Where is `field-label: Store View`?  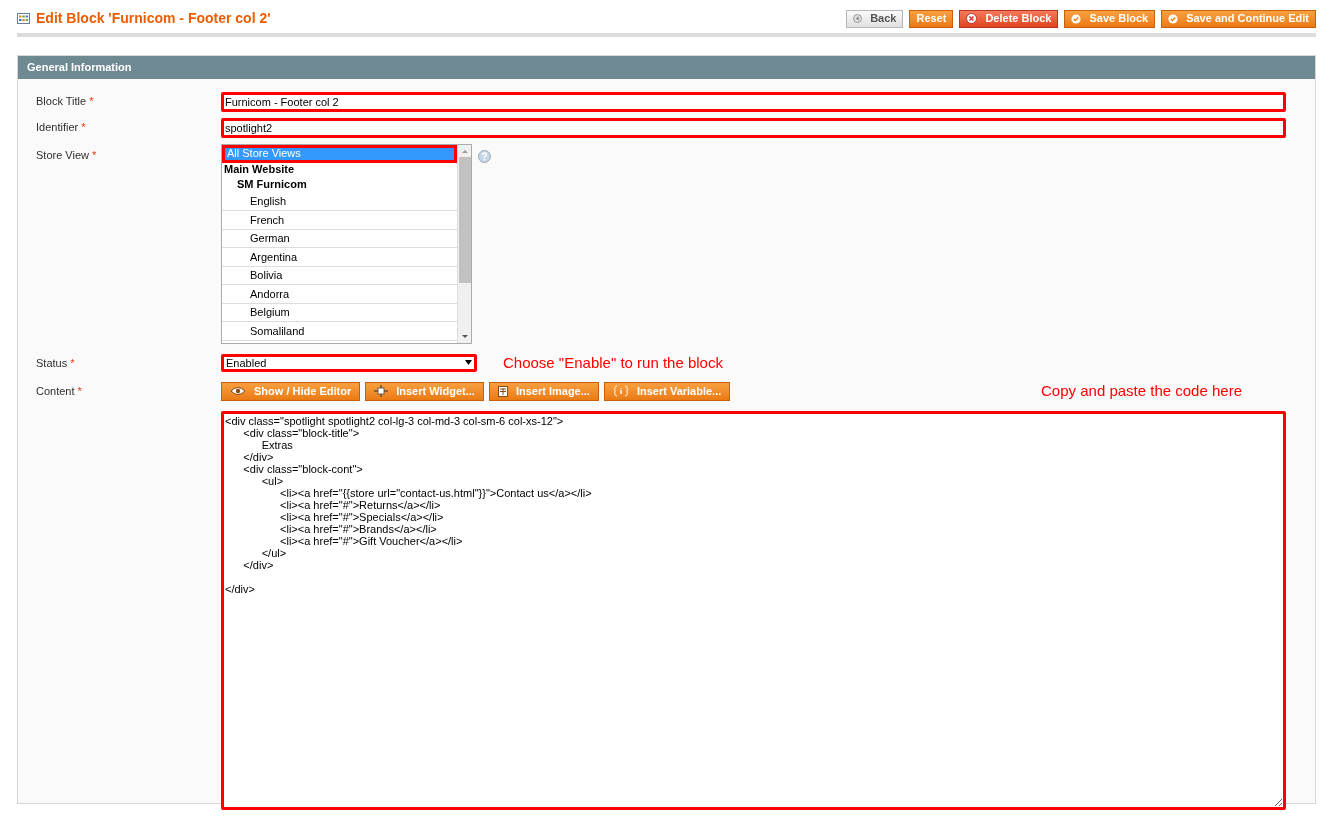
field-label: Store View is located at coordinates (62, 155).